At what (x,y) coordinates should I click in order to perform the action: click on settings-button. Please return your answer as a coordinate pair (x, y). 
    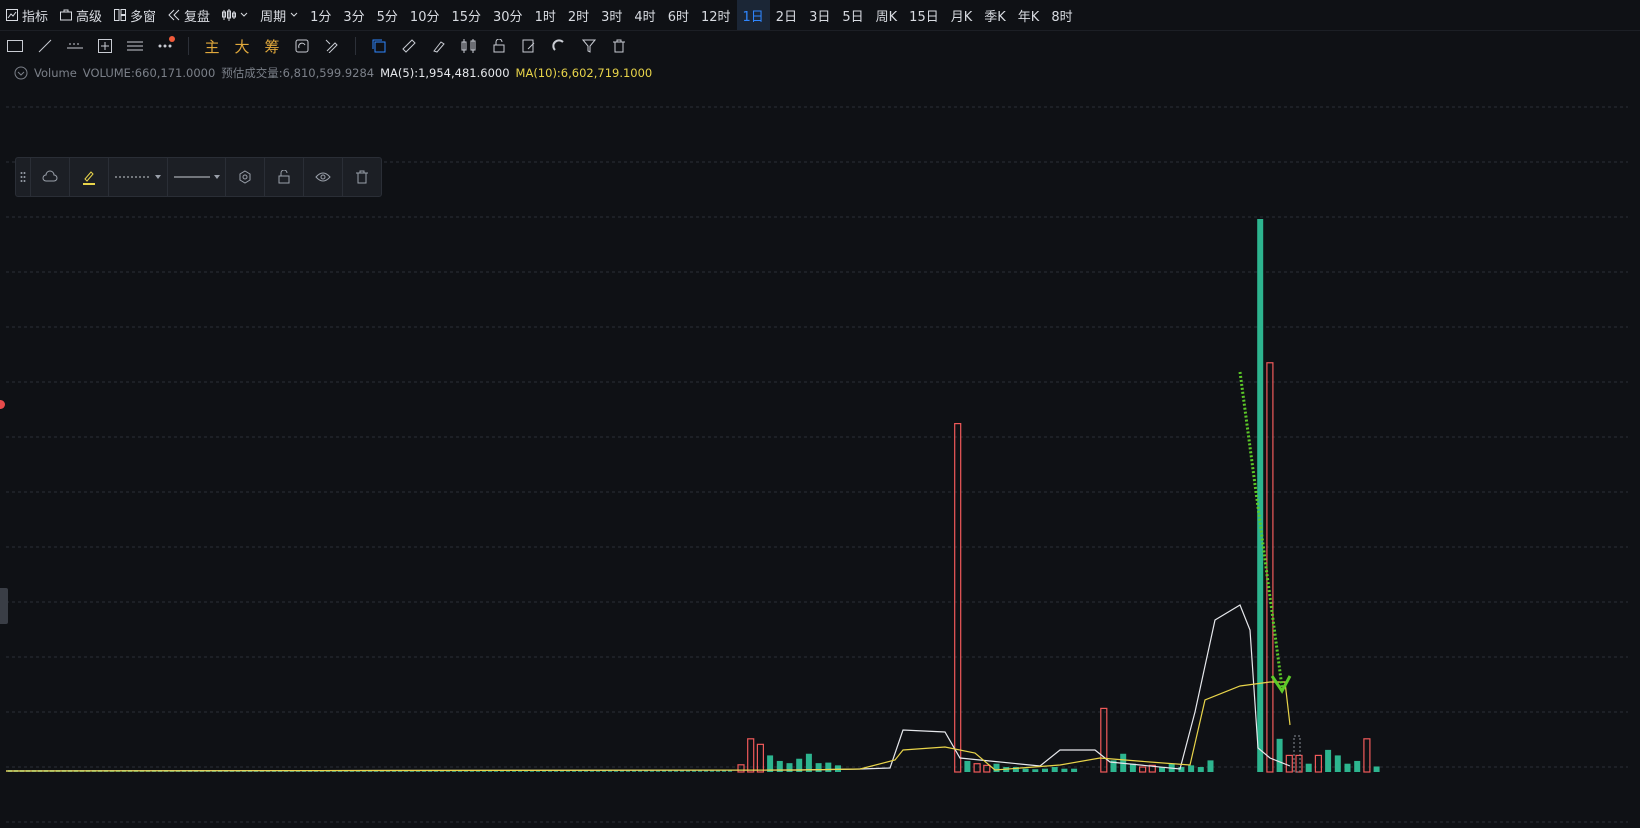
    Looking at the image, I should click on (246, 177).